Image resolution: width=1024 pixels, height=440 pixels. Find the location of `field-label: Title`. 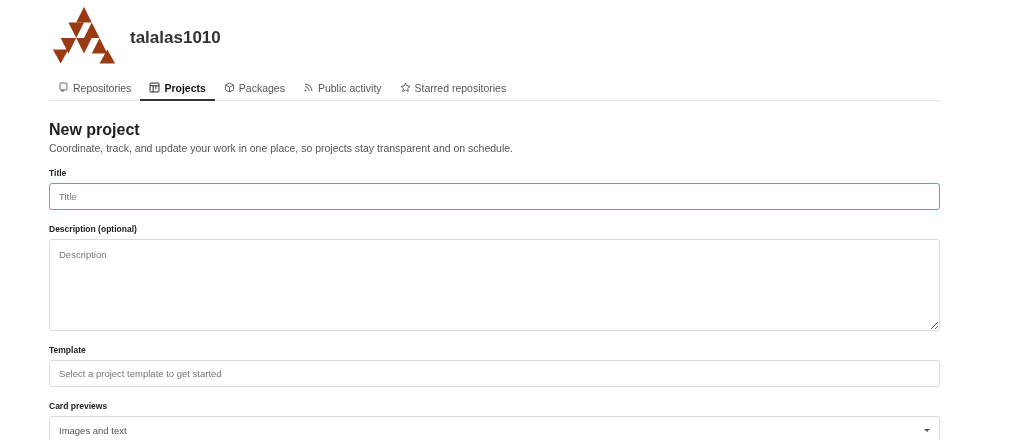

field-label: Title is located at coordinates (58, 173).